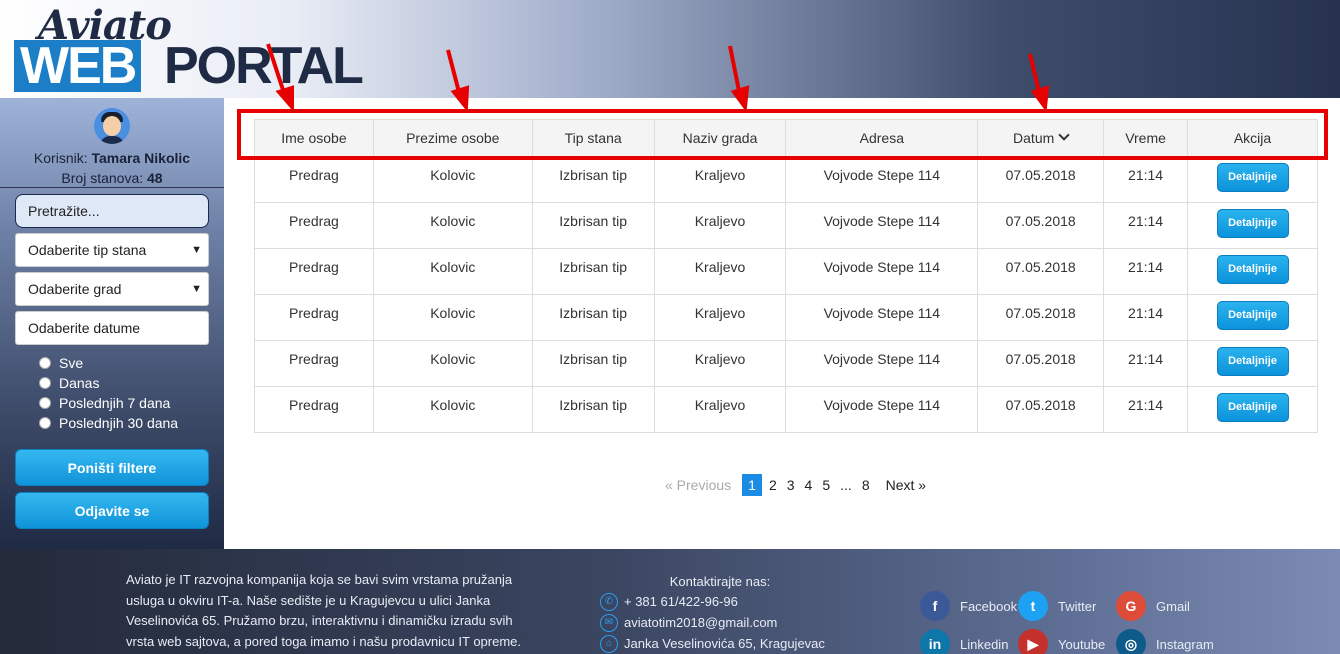 The image size is (1340, 654). I want to click on radio-last-7-days: Poslednjih 7 dana, so click(124, 403).